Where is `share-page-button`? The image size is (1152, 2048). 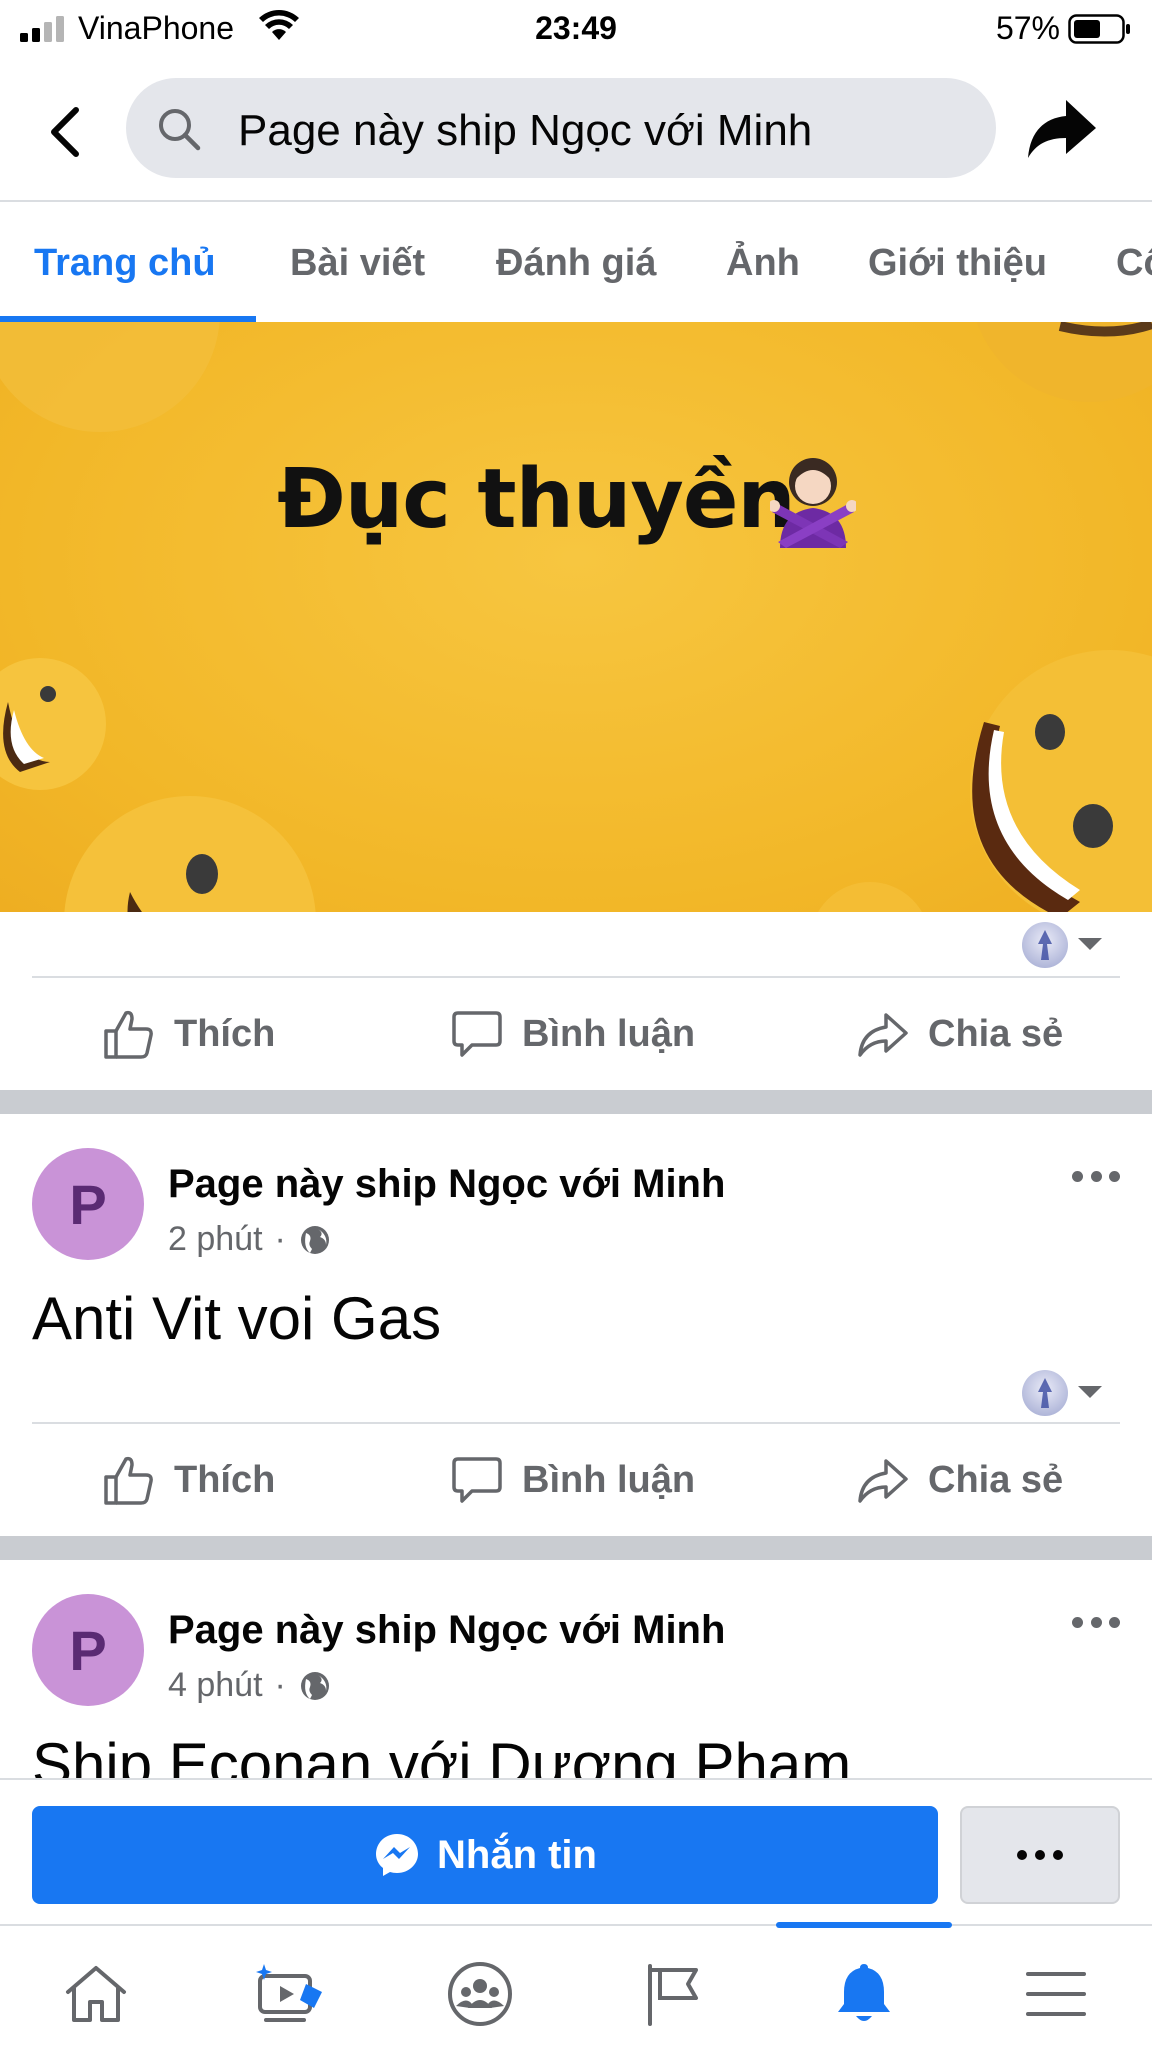 share-page-button is located at coordinates (1062, 128).